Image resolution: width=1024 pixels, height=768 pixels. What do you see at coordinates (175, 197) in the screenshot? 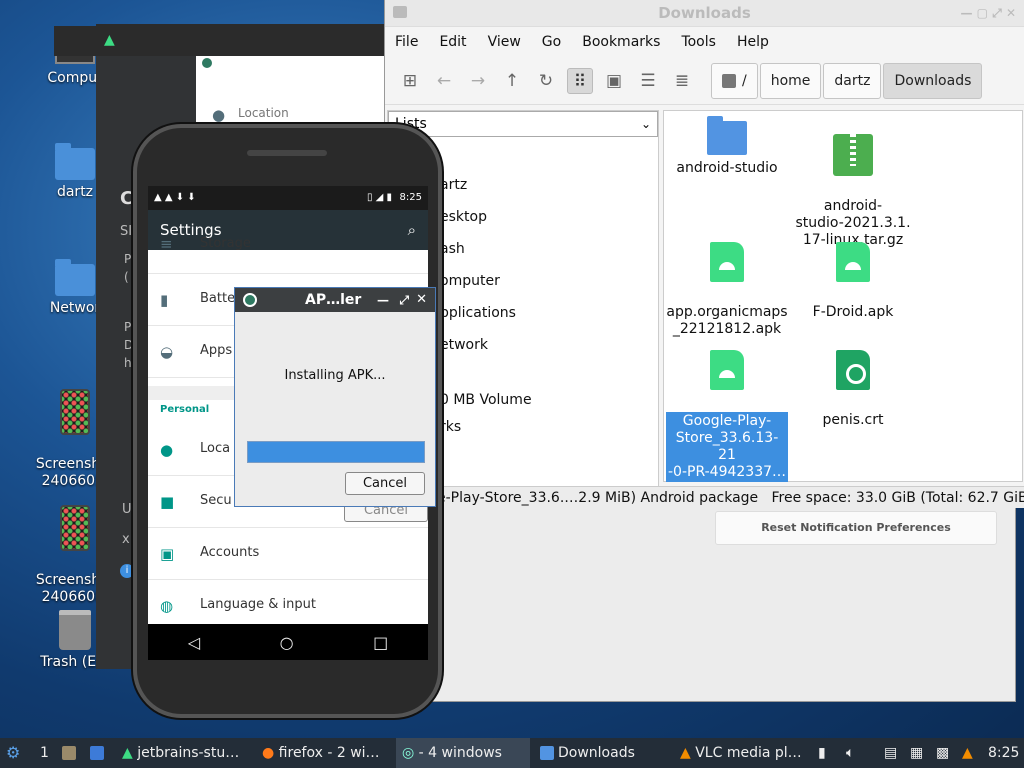
I see `notification-icons: ▲ ▲ ⬇ ⬇` at bounding box center [175, 197].